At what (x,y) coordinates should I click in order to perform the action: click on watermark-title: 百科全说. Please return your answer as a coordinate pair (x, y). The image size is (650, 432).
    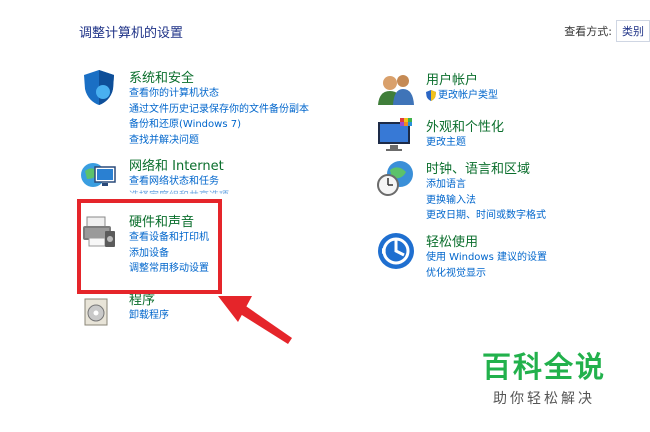
    Looking at the image, I should click on (544, 367).